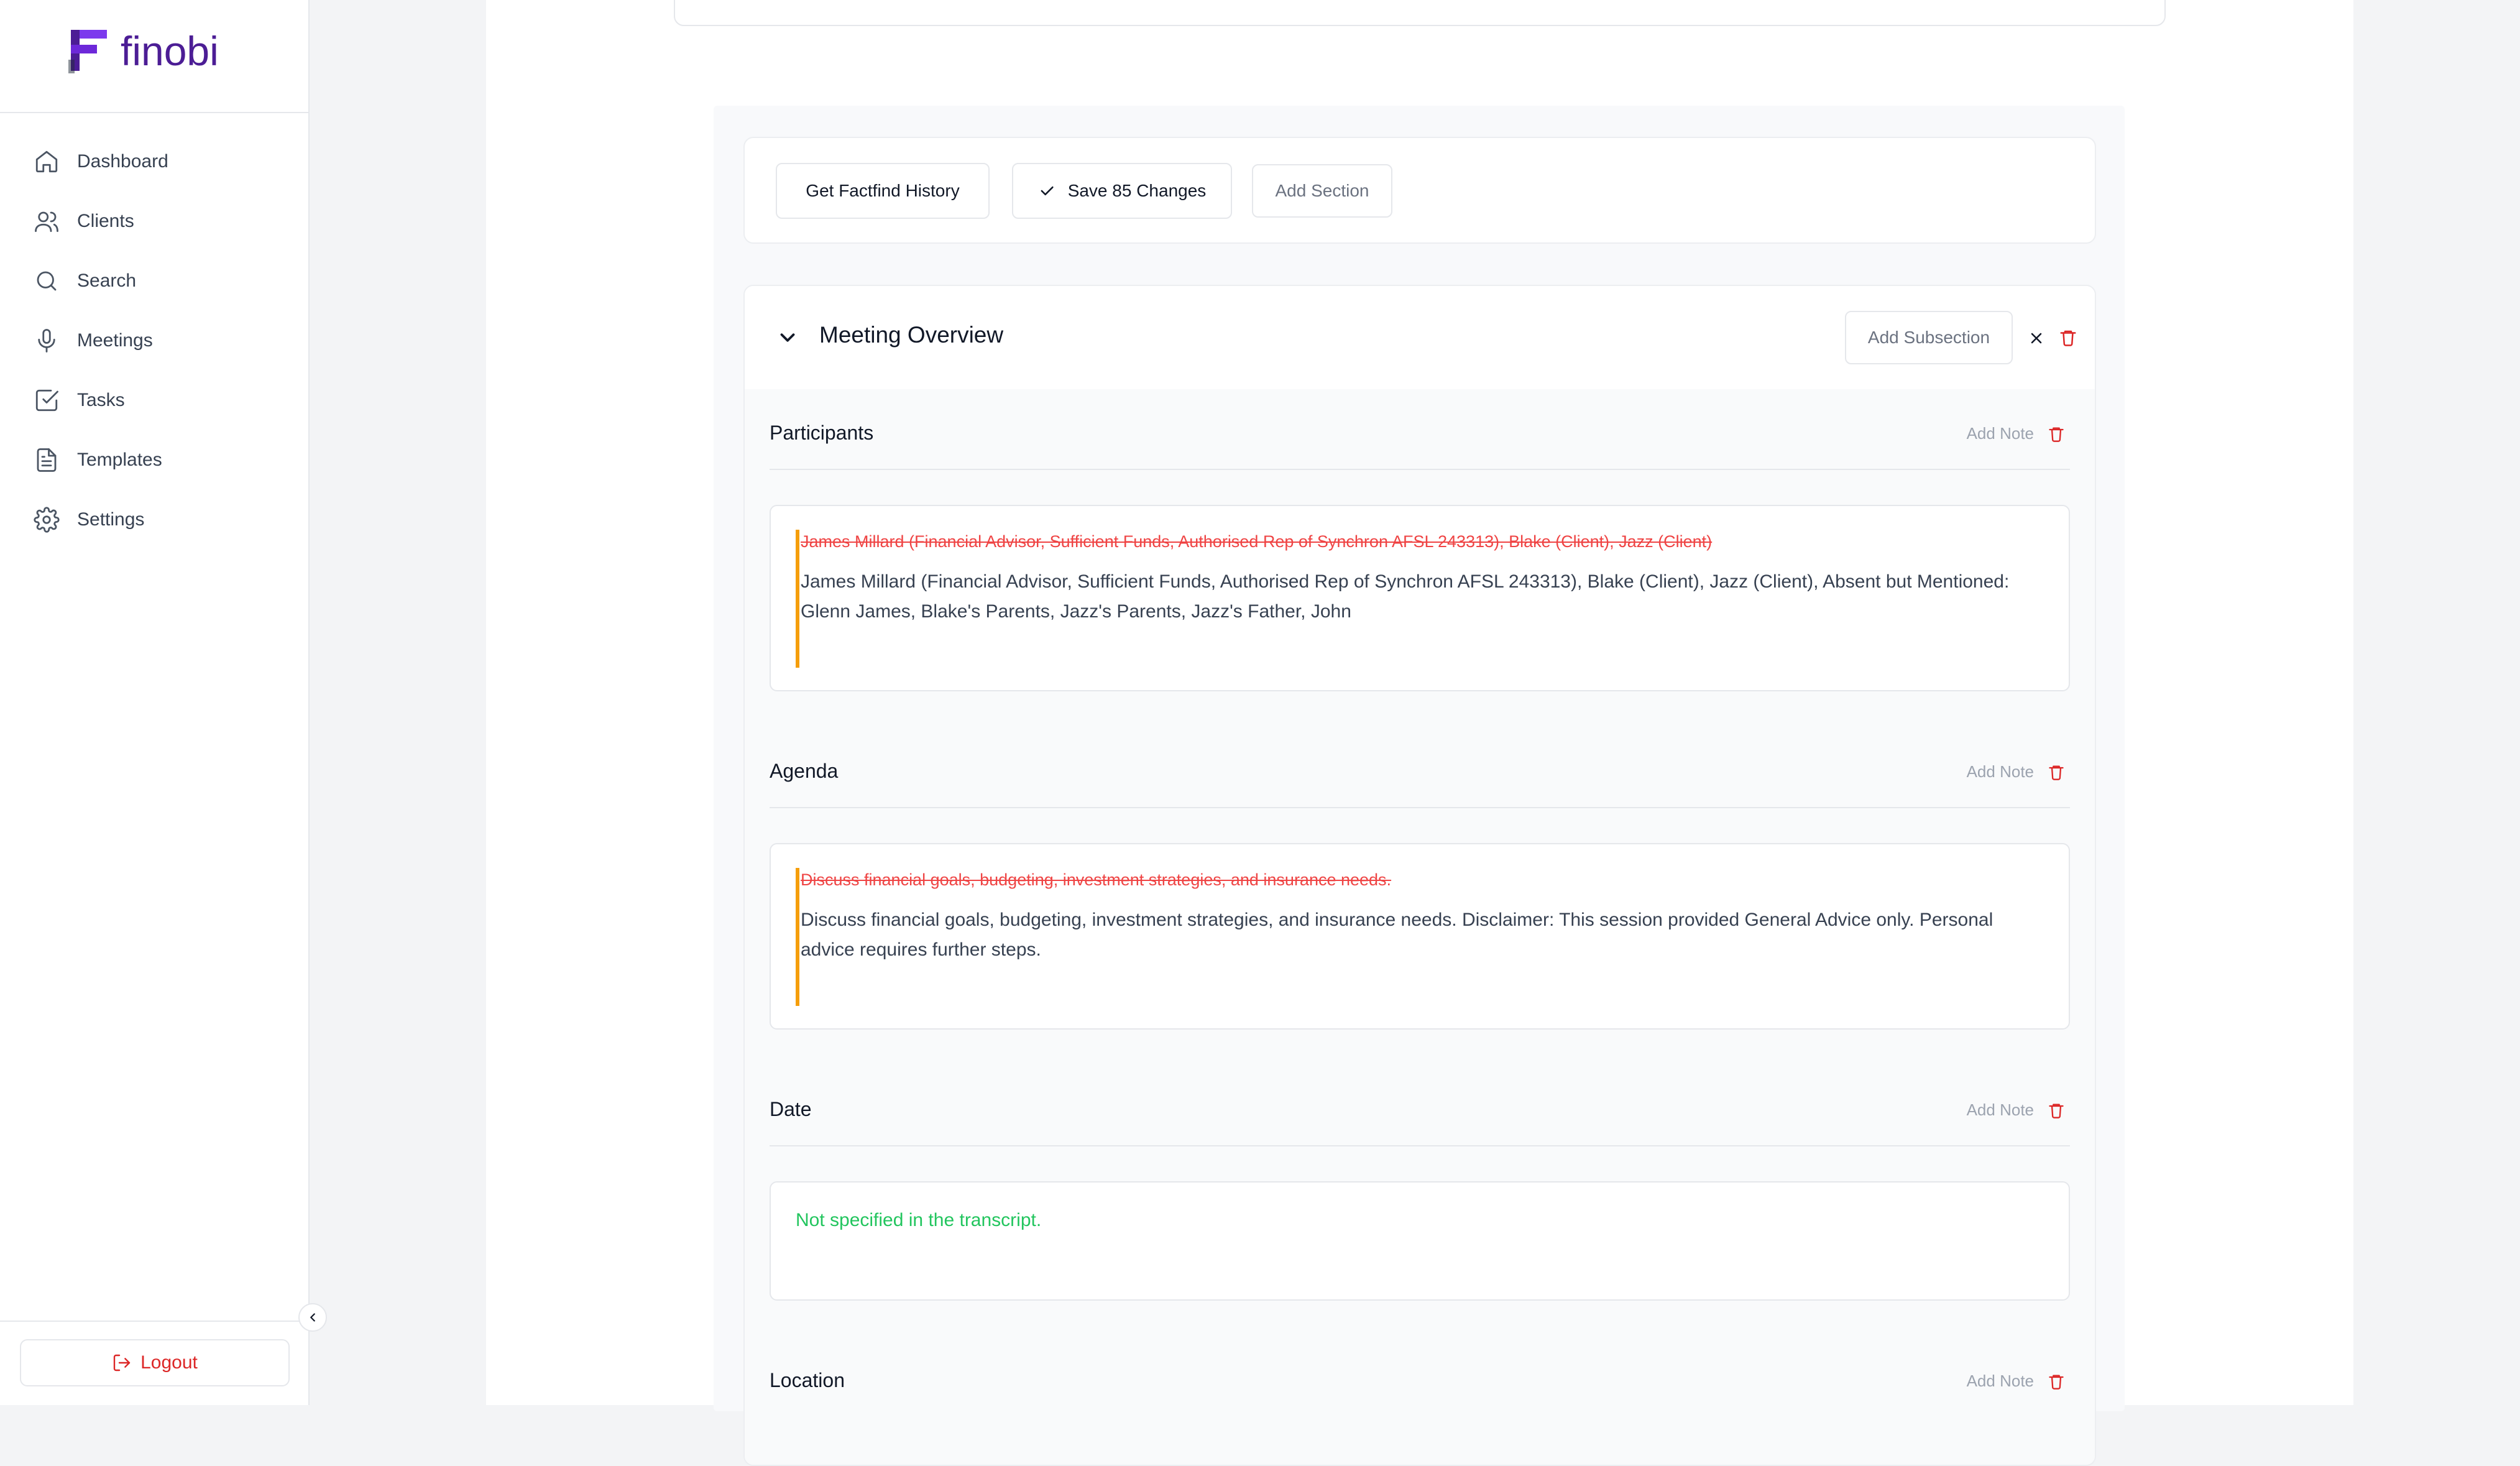  I want to click on date-content: Not specified in the transcript., so click(1420, 1241).